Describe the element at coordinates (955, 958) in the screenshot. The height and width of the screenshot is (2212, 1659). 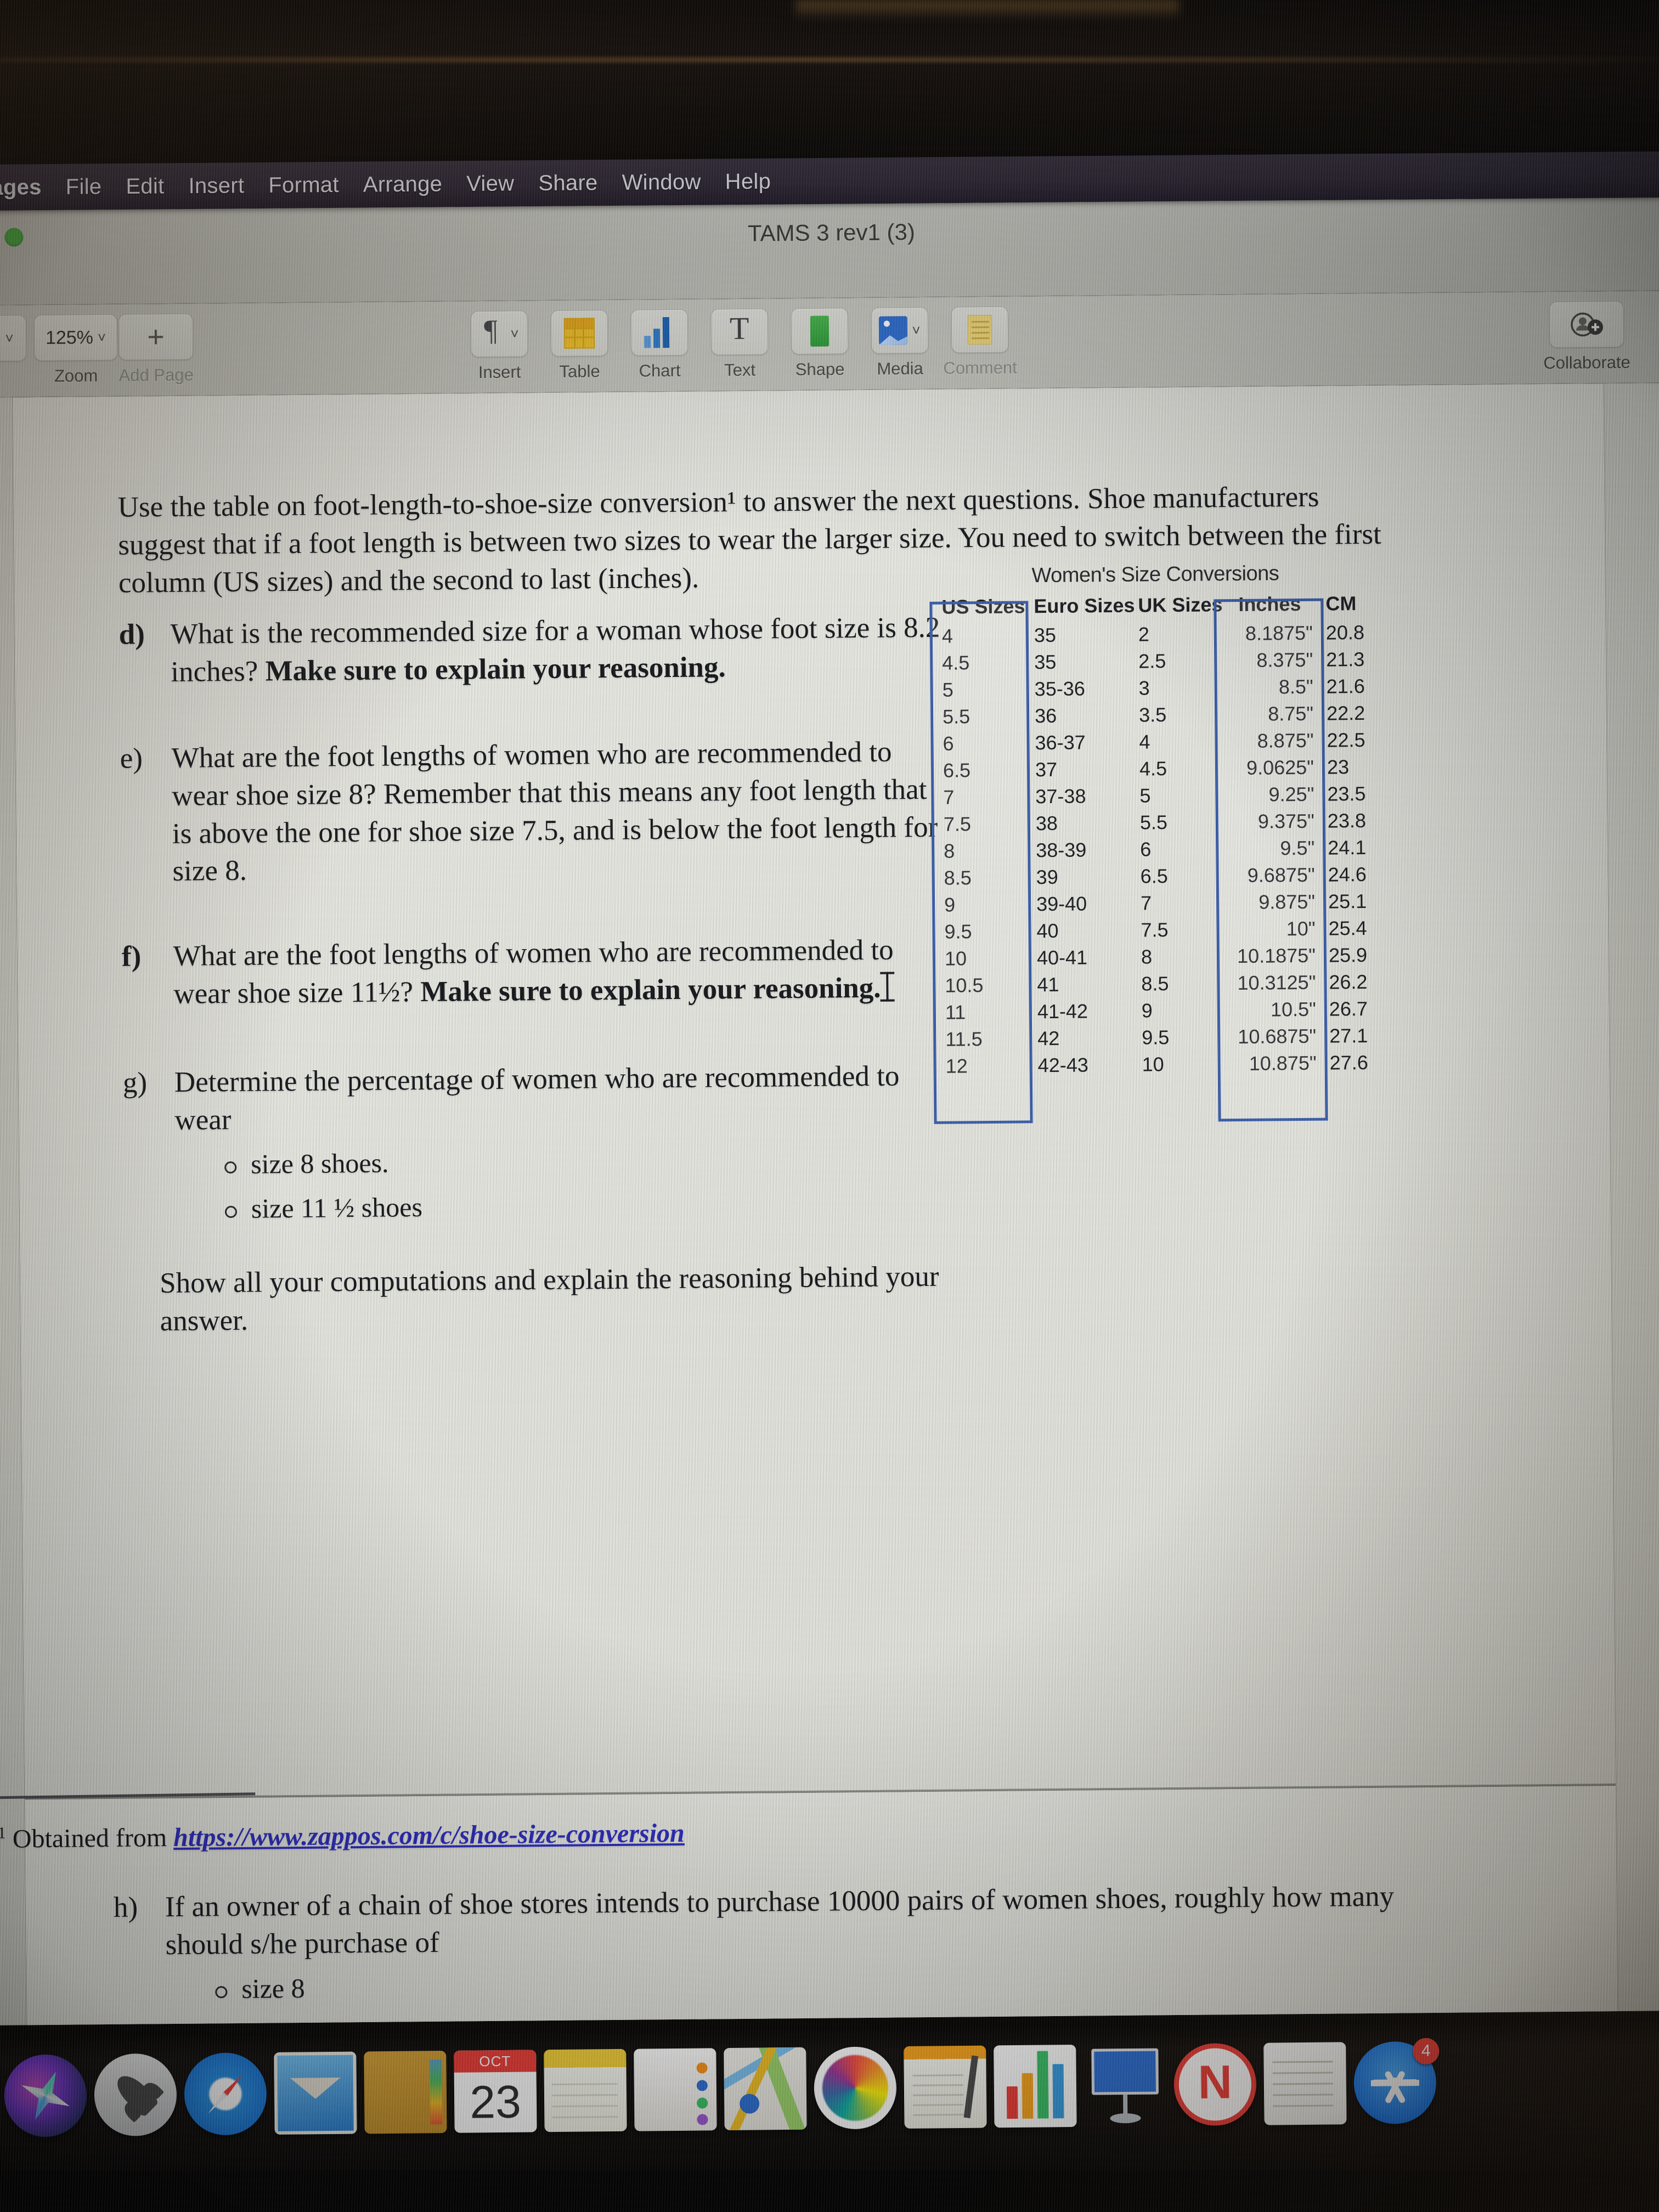
I see `cell-us: 10` at that location.